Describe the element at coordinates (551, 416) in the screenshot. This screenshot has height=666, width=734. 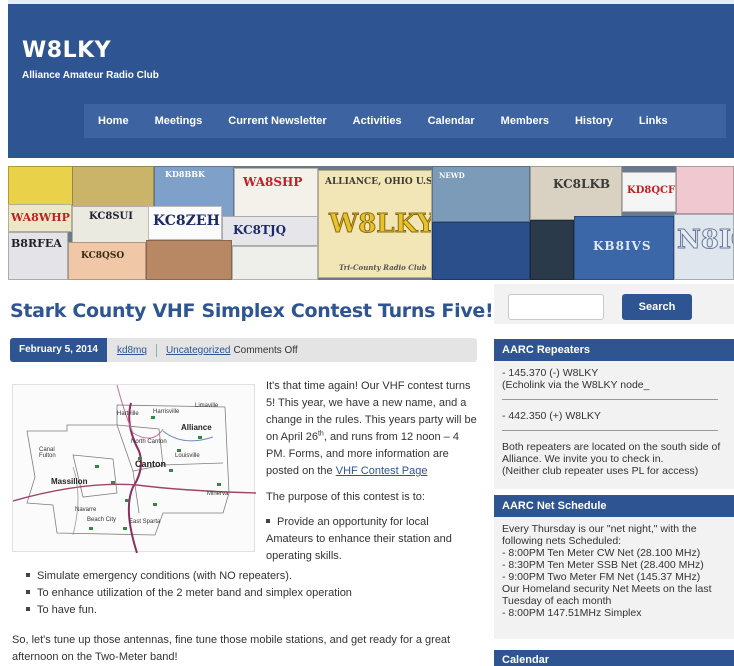
I see `repeater-line: - 442.350 (+) W8LKY` at that location.